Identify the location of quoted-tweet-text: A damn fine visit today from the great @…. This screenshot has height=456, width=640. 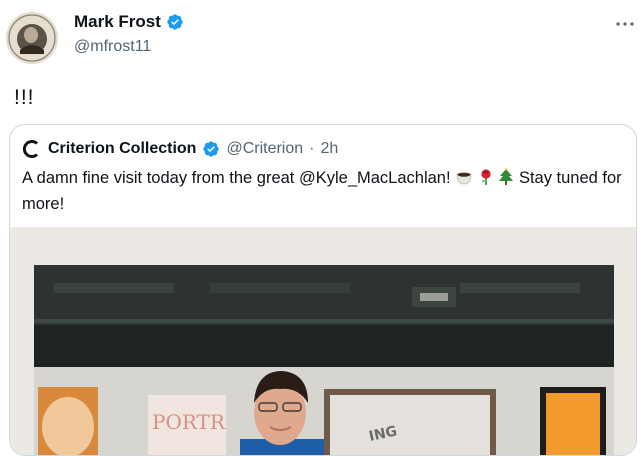
(322, 191).